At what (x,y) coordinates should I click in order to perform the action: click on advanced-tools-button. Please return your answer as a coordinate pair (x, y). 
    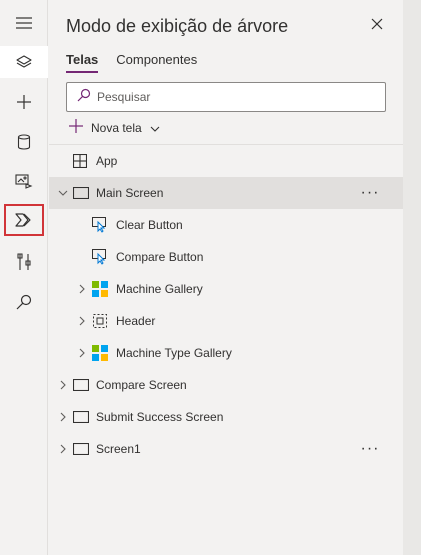
    Looking at the image, I should click on (24, 262).